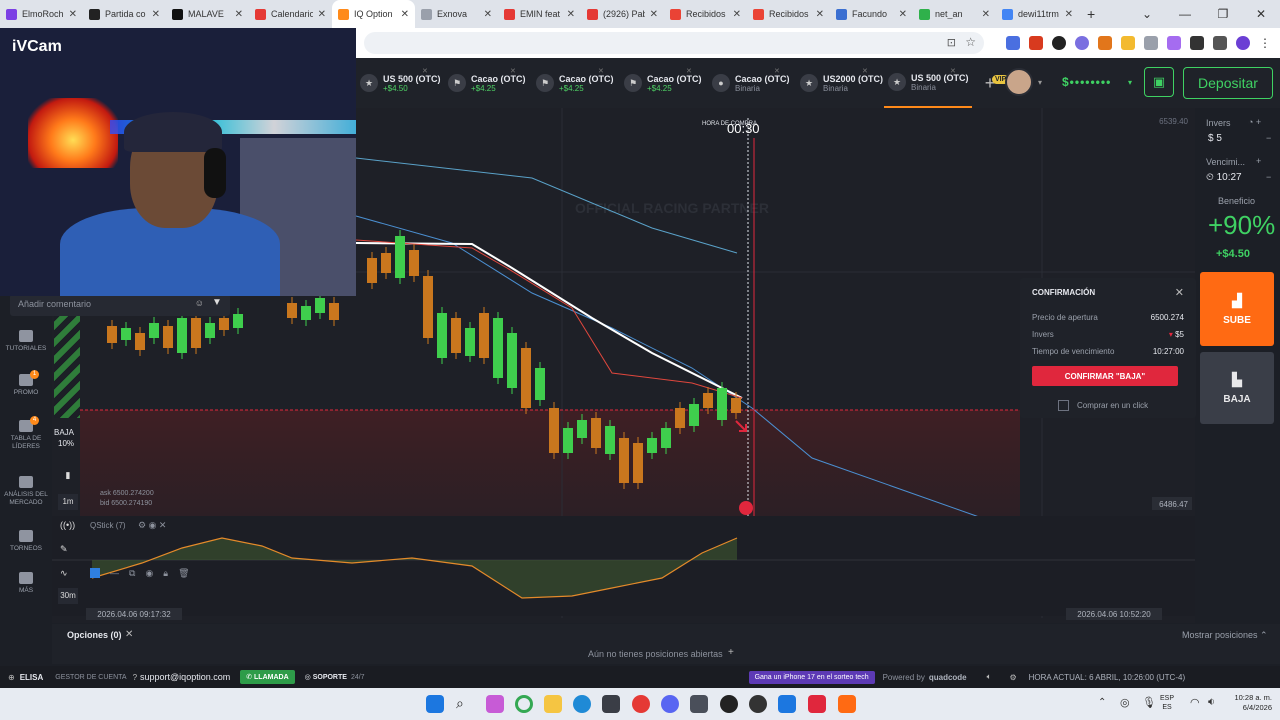 The image size is (1280, 720). What do you see at coordinates (67, 525) in the screenshot?
I see `indicators-icon: ((•))` at bounding box center [67, 525].